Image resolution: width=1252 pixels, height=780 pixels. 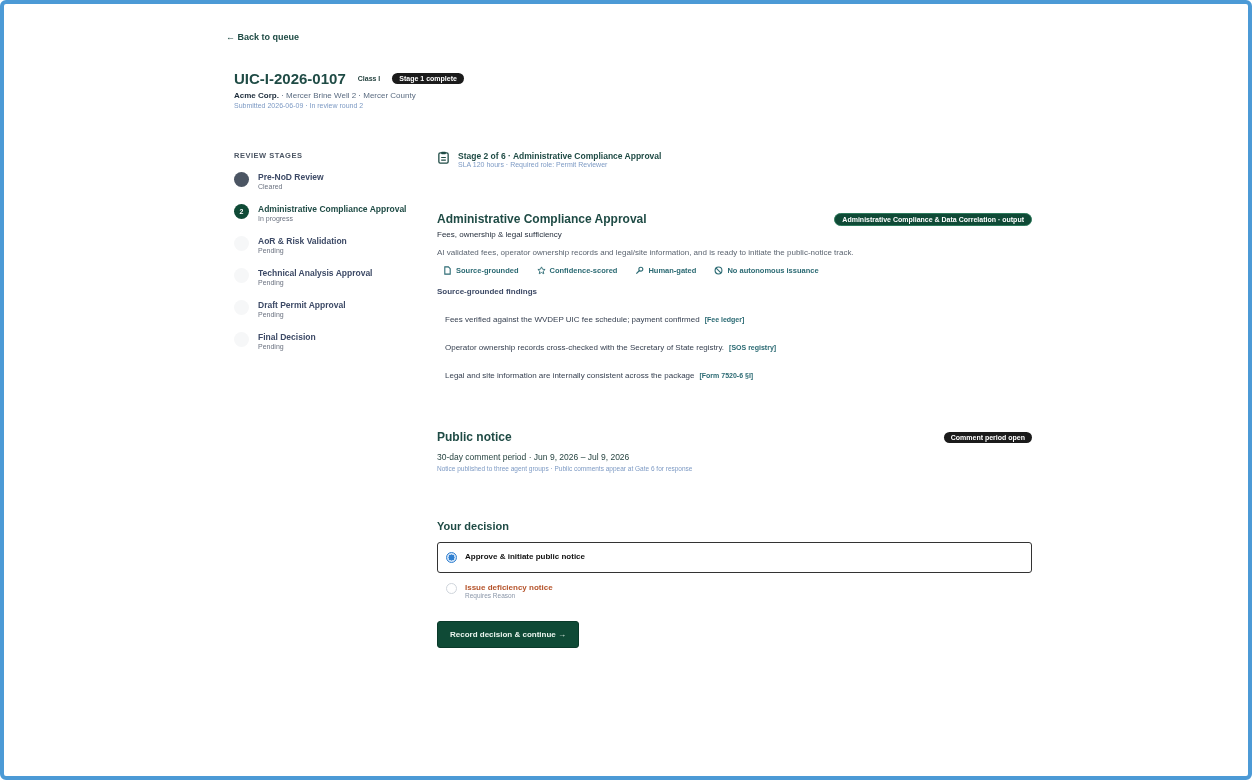 What do you see at coordinates (302, 242) in the screenshot?
I see `stage-title: AoR & Risk Validation` at bounding box center [302, 242].